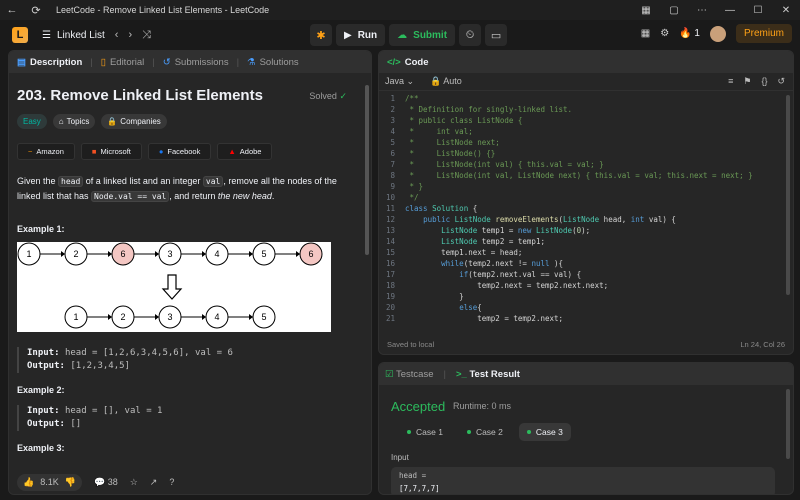 This screenshot has height=500, width=800. I want to click on code-line: 5 * ListNode next;, so click(586, 142).